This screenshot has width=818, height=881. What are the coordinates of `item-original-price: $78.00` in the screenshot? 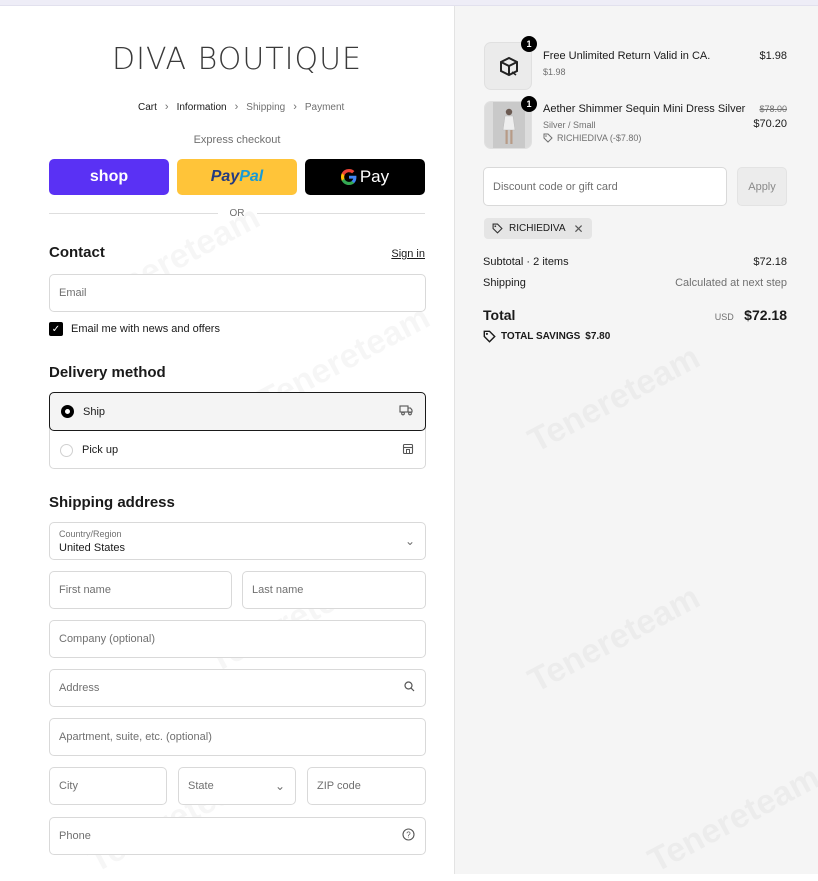 It's located at (773, 109).